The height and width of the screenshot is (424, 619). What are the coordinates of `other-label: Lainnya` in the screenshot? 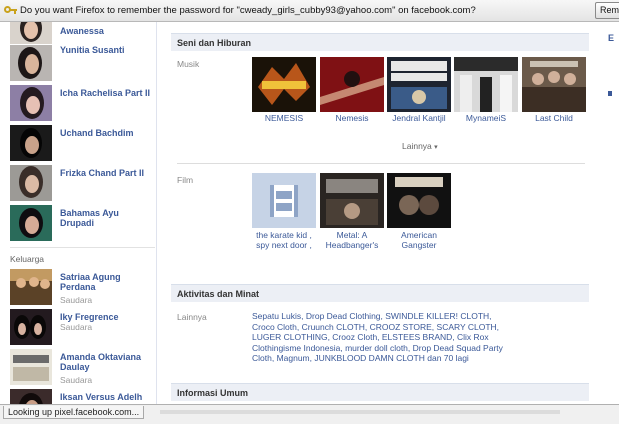 It's located at (192, 317).